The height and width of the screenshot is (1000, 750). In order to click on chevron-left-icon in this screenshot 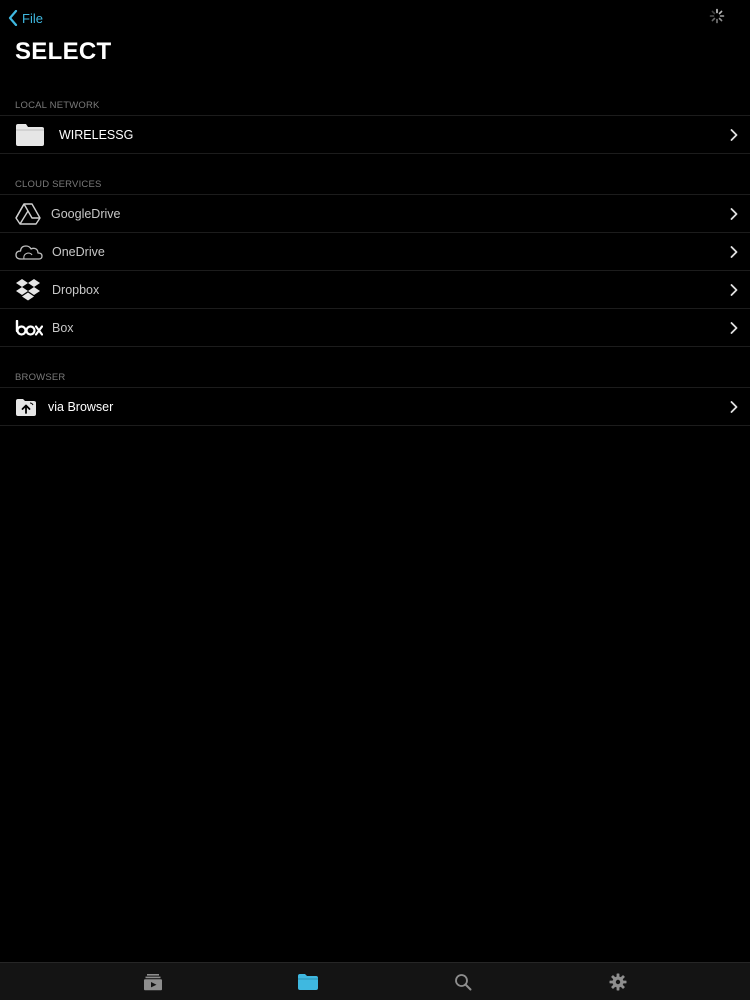, I will do `click(13, 18)`.